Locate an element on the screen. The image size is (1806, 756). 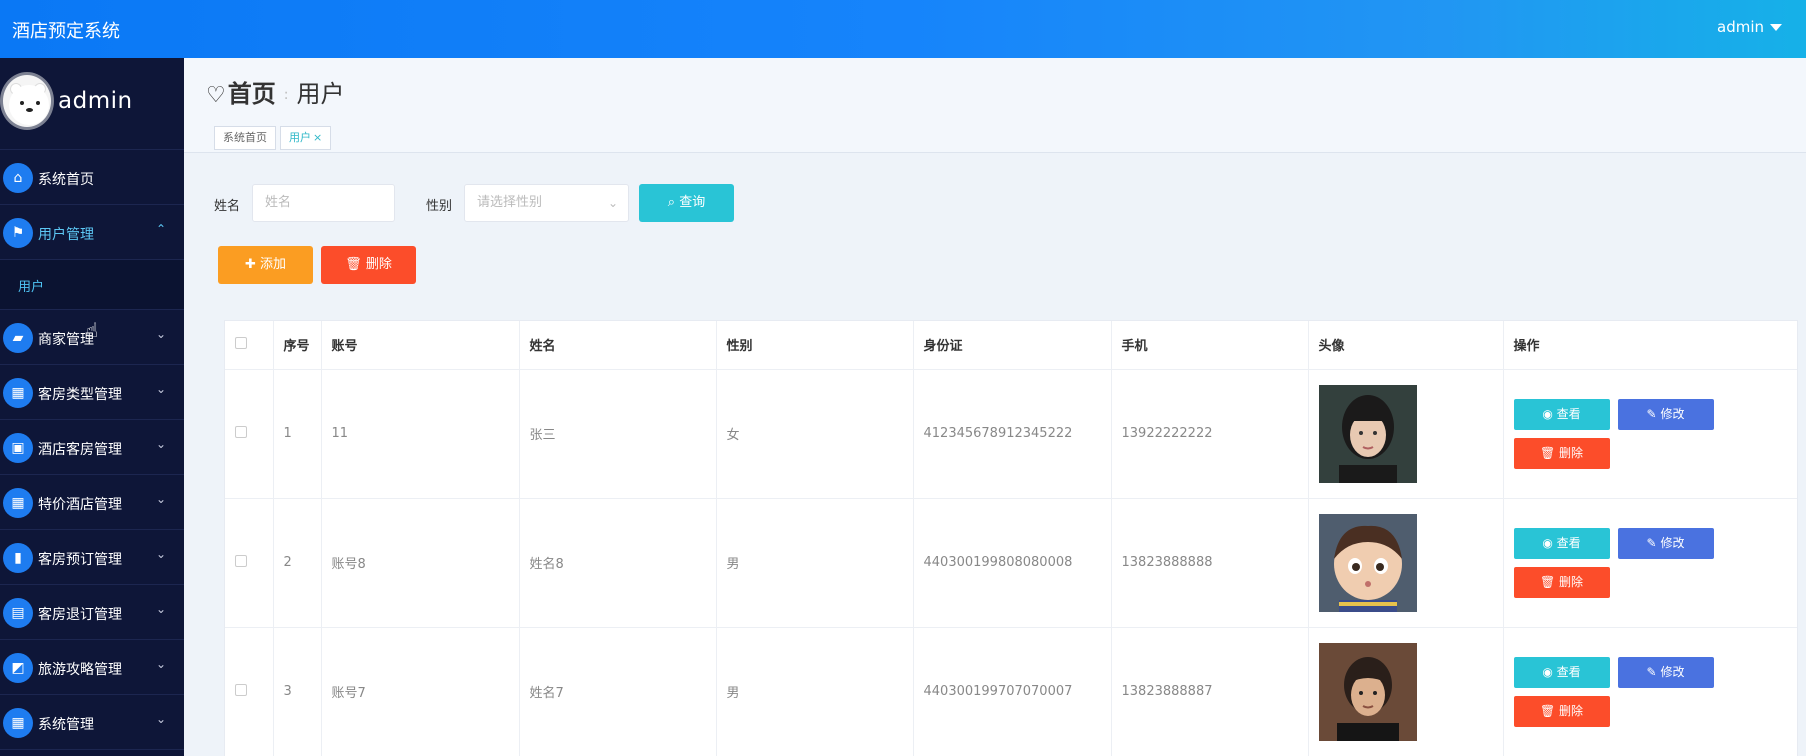
sidebar-item-hotel-room-management: ▣ 酒店客房管理 ⌄ is located at coordinates (92, 447).